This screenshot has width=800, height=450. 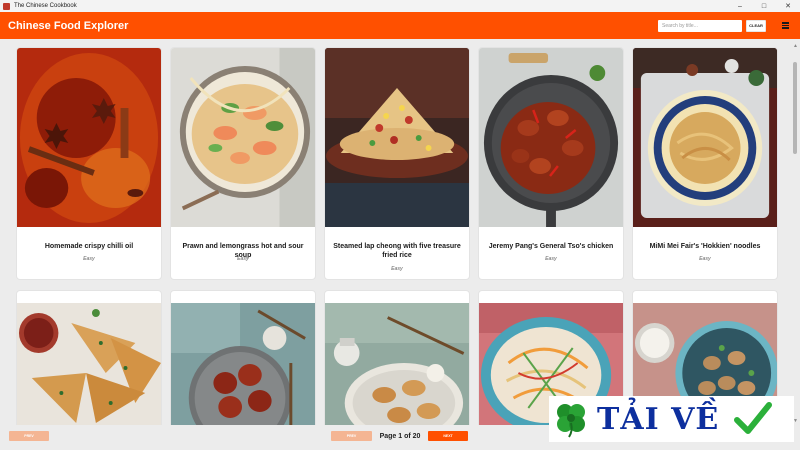 I want to click on recipe-title: Jeremy Pang's General Tso's chicken, so click(x=551, y=246).